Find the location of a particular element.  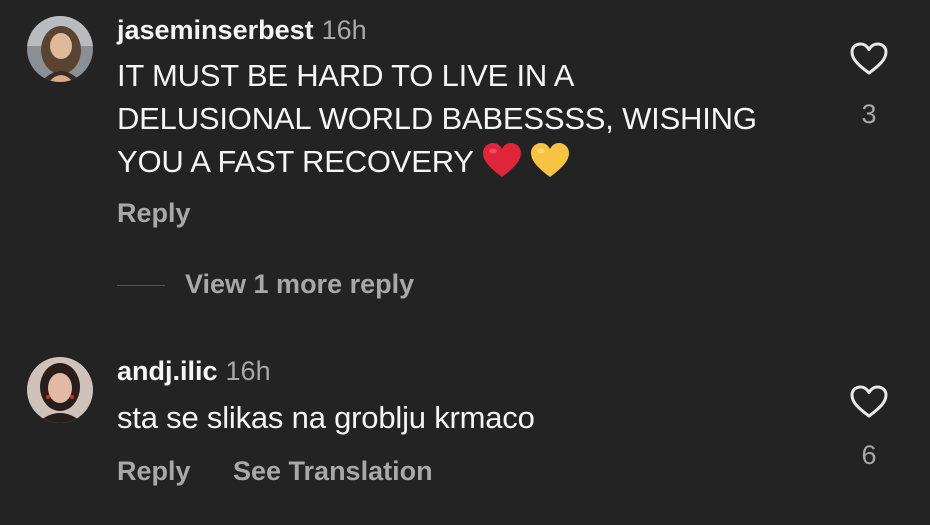

avatar-jaseminserbest is located at coordinates (60, 49).